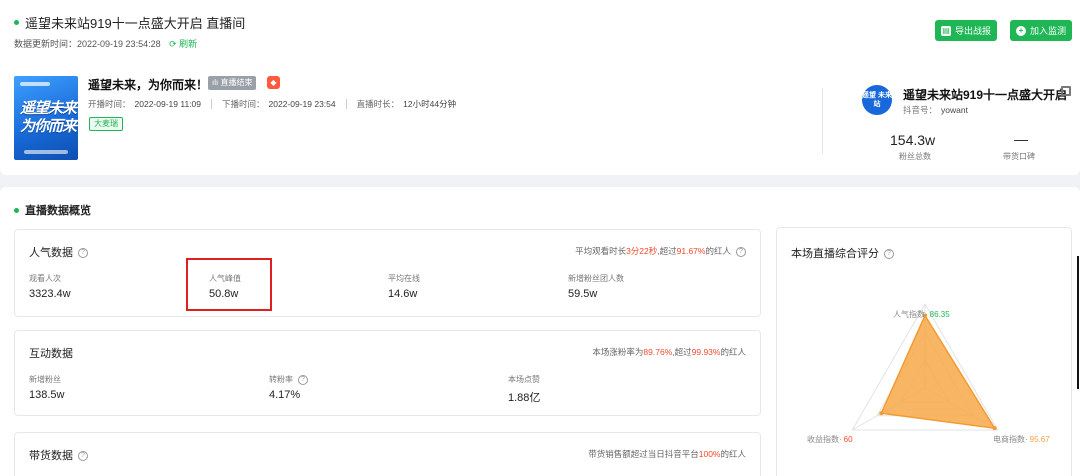 The height and width of the screenshot is (476, 1080). What do you see at coordinates (596, 278) in the screenshot?
I see `metric-label: 新增粉丝团人数` at bounding box center [596, 278].